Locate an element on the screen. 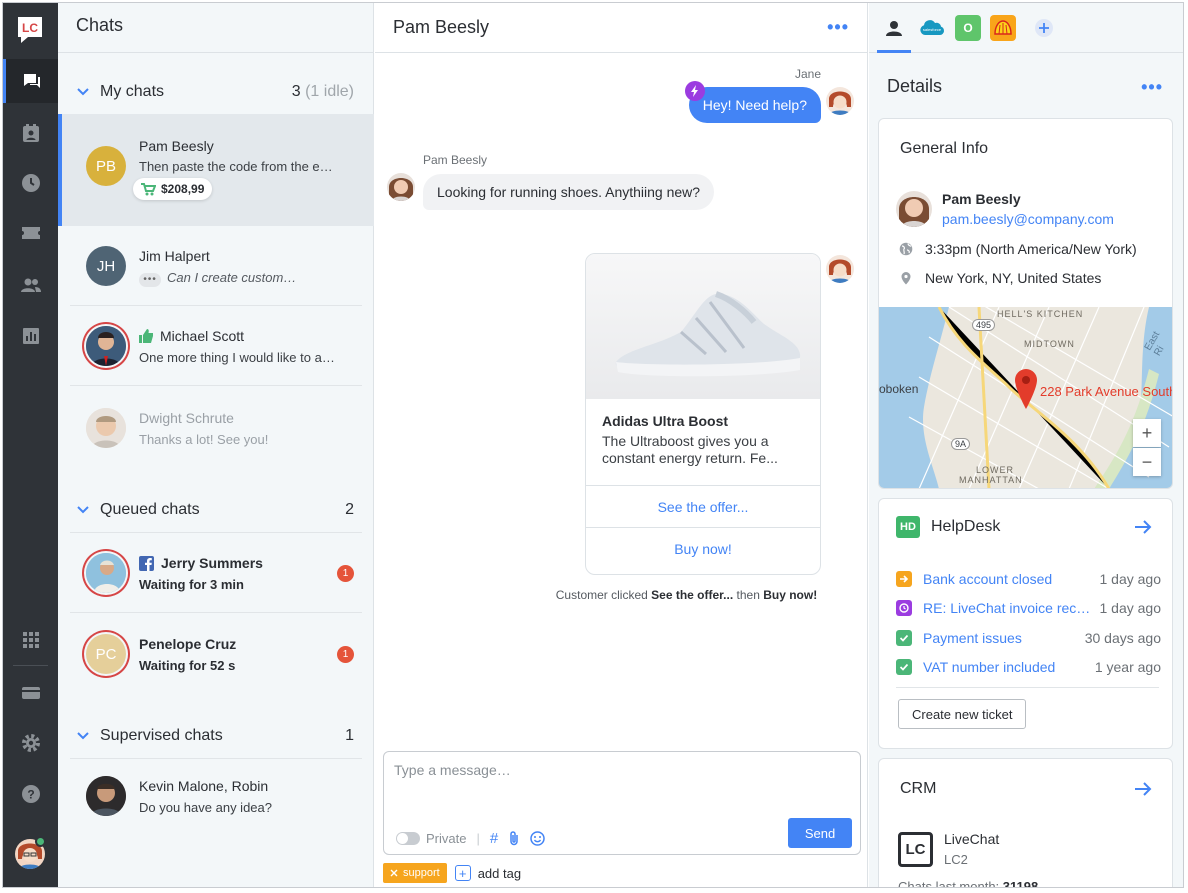 This screenshot has width=1188, height=893. ticket-time: 1 year ago is located at coordinates (1127, 667).